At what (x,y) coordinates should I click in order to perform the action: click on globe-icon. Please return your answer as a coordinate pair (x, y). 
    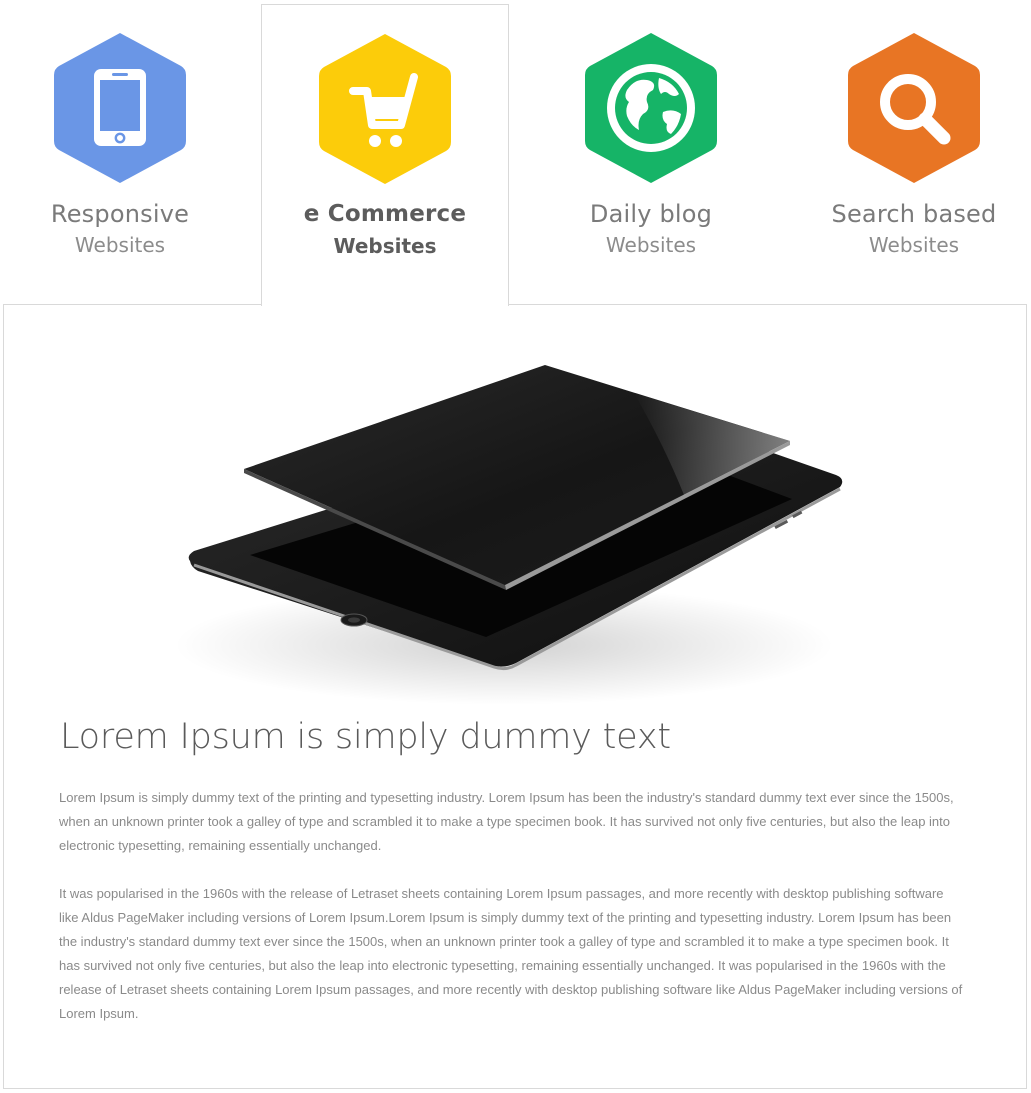
    Looking at the image, I should click on (651, 108).